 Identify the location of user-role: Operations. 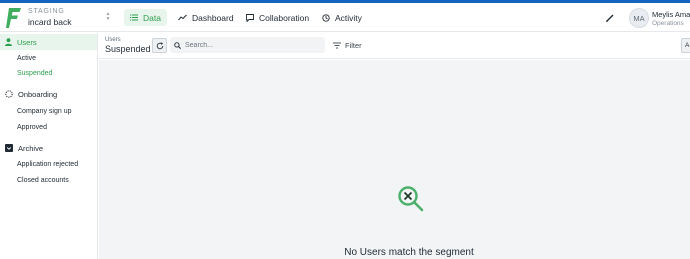
(668, 23).